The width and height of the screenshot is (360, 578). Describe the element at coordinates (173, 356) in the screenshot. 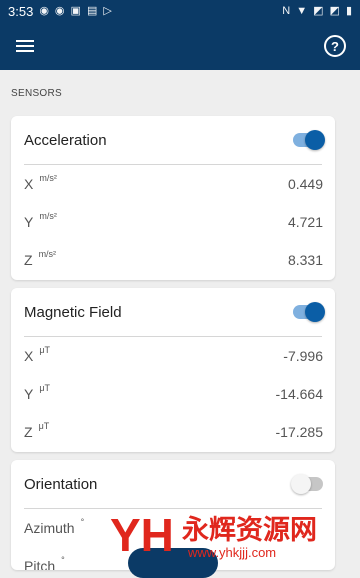

I see `sensor-row-x: XμT -7.996` at that location.